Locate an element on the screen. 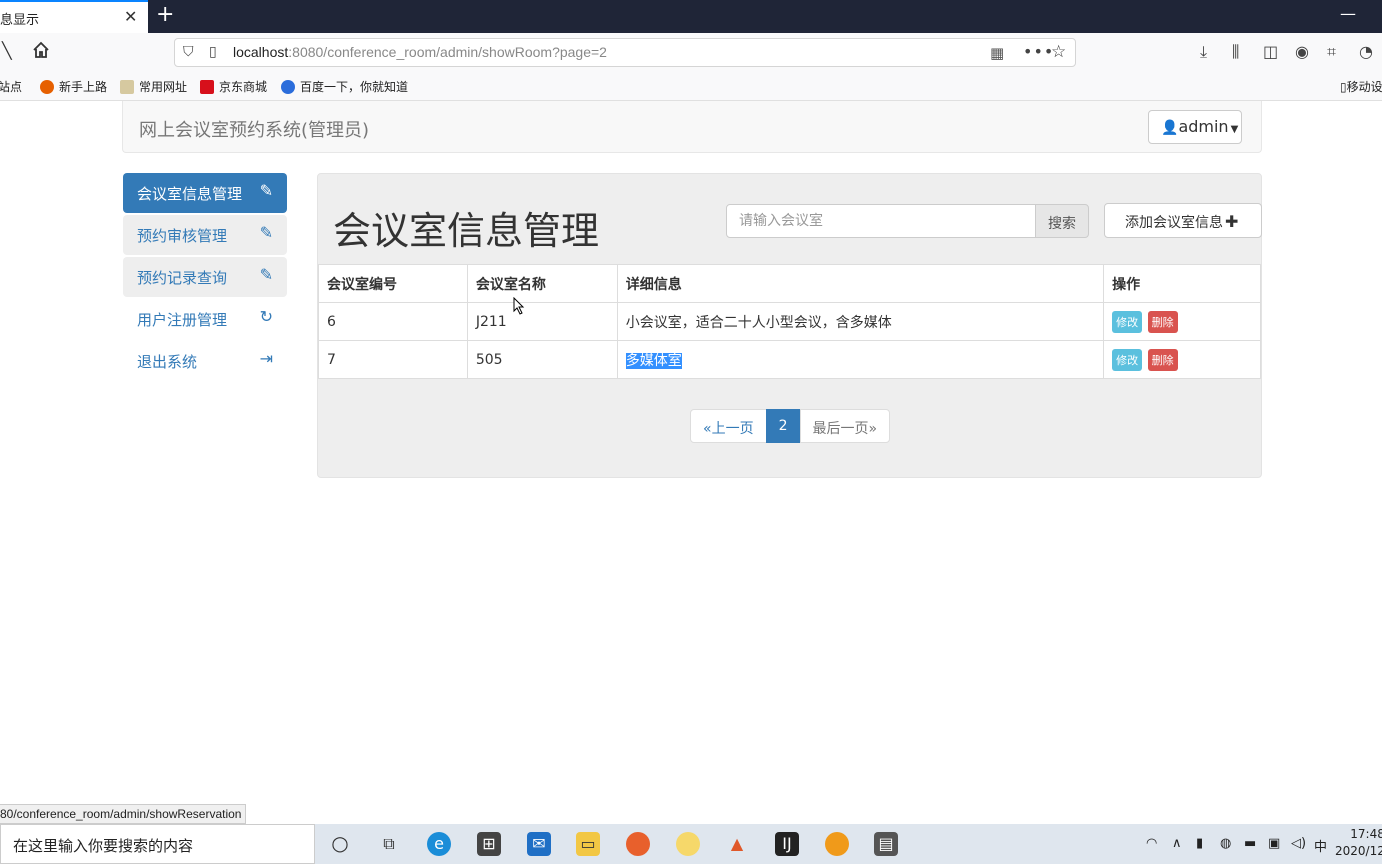 Image resolution: width=1382 pixels, height=864 pixels. library-icon: ⫼ is located at coordinates (1235, 52).